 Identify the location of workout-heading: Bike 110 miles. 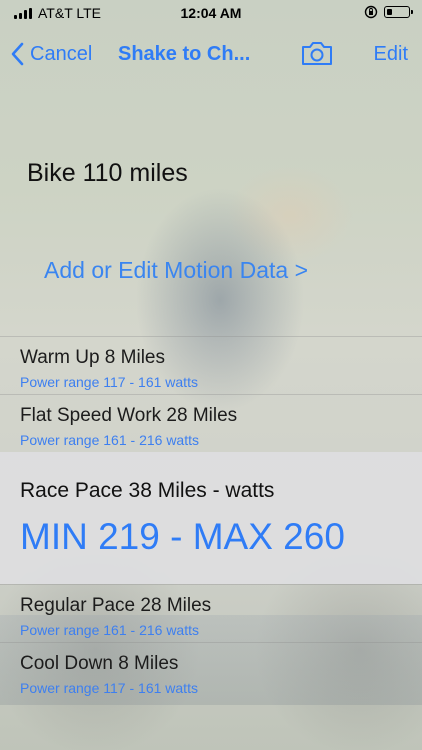
(107, 173).